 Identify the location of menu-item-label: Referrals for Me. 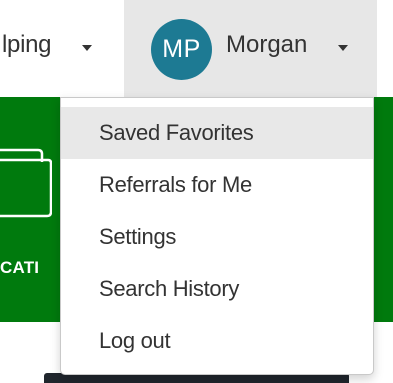
(175, 184).